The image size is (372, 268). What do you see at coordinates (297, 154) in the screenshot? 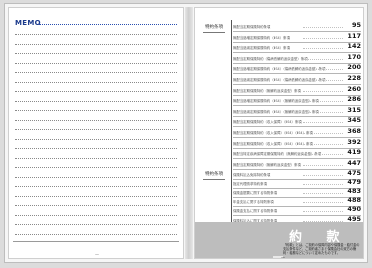
I see `toc-entry: 無配当特定疾病保障定期保険特約（無解約返戻金型）条項 419` at bounding box center [297, 154].